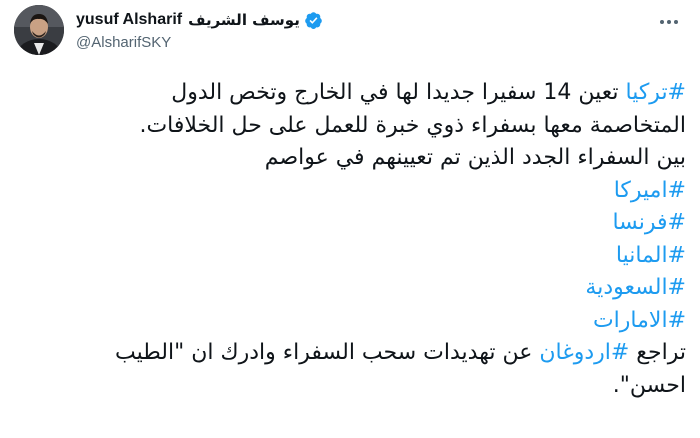 Image resolution: width=700 pixels, height=438 pixels. I want to click on avatar, so click(39, 30).